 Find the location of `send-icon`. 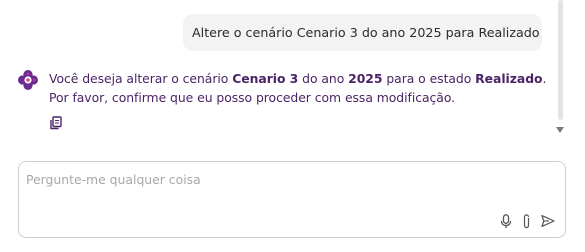

send-icon is located at coordinates (548, 221).